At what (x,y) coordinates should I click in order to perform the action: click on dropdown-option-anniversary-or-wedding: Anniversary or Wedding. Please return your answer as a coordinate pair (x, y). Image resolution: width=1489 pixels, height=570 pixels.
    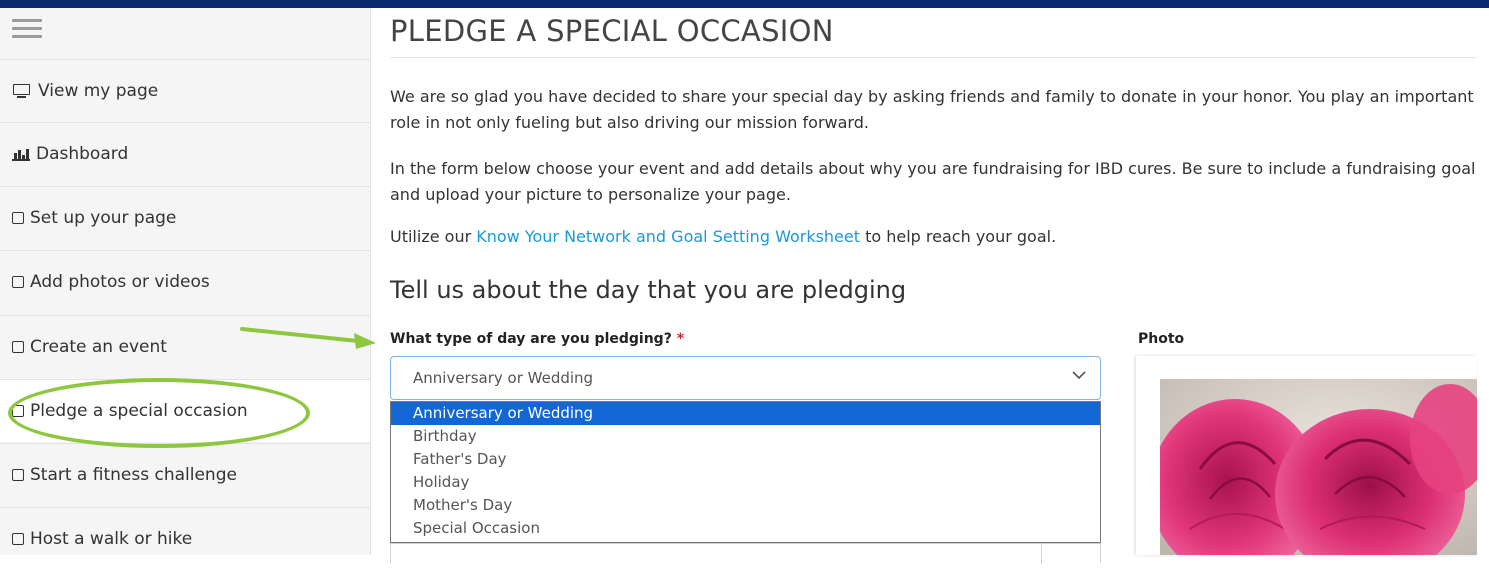
    Looking at the image, I should click on (745, 413).